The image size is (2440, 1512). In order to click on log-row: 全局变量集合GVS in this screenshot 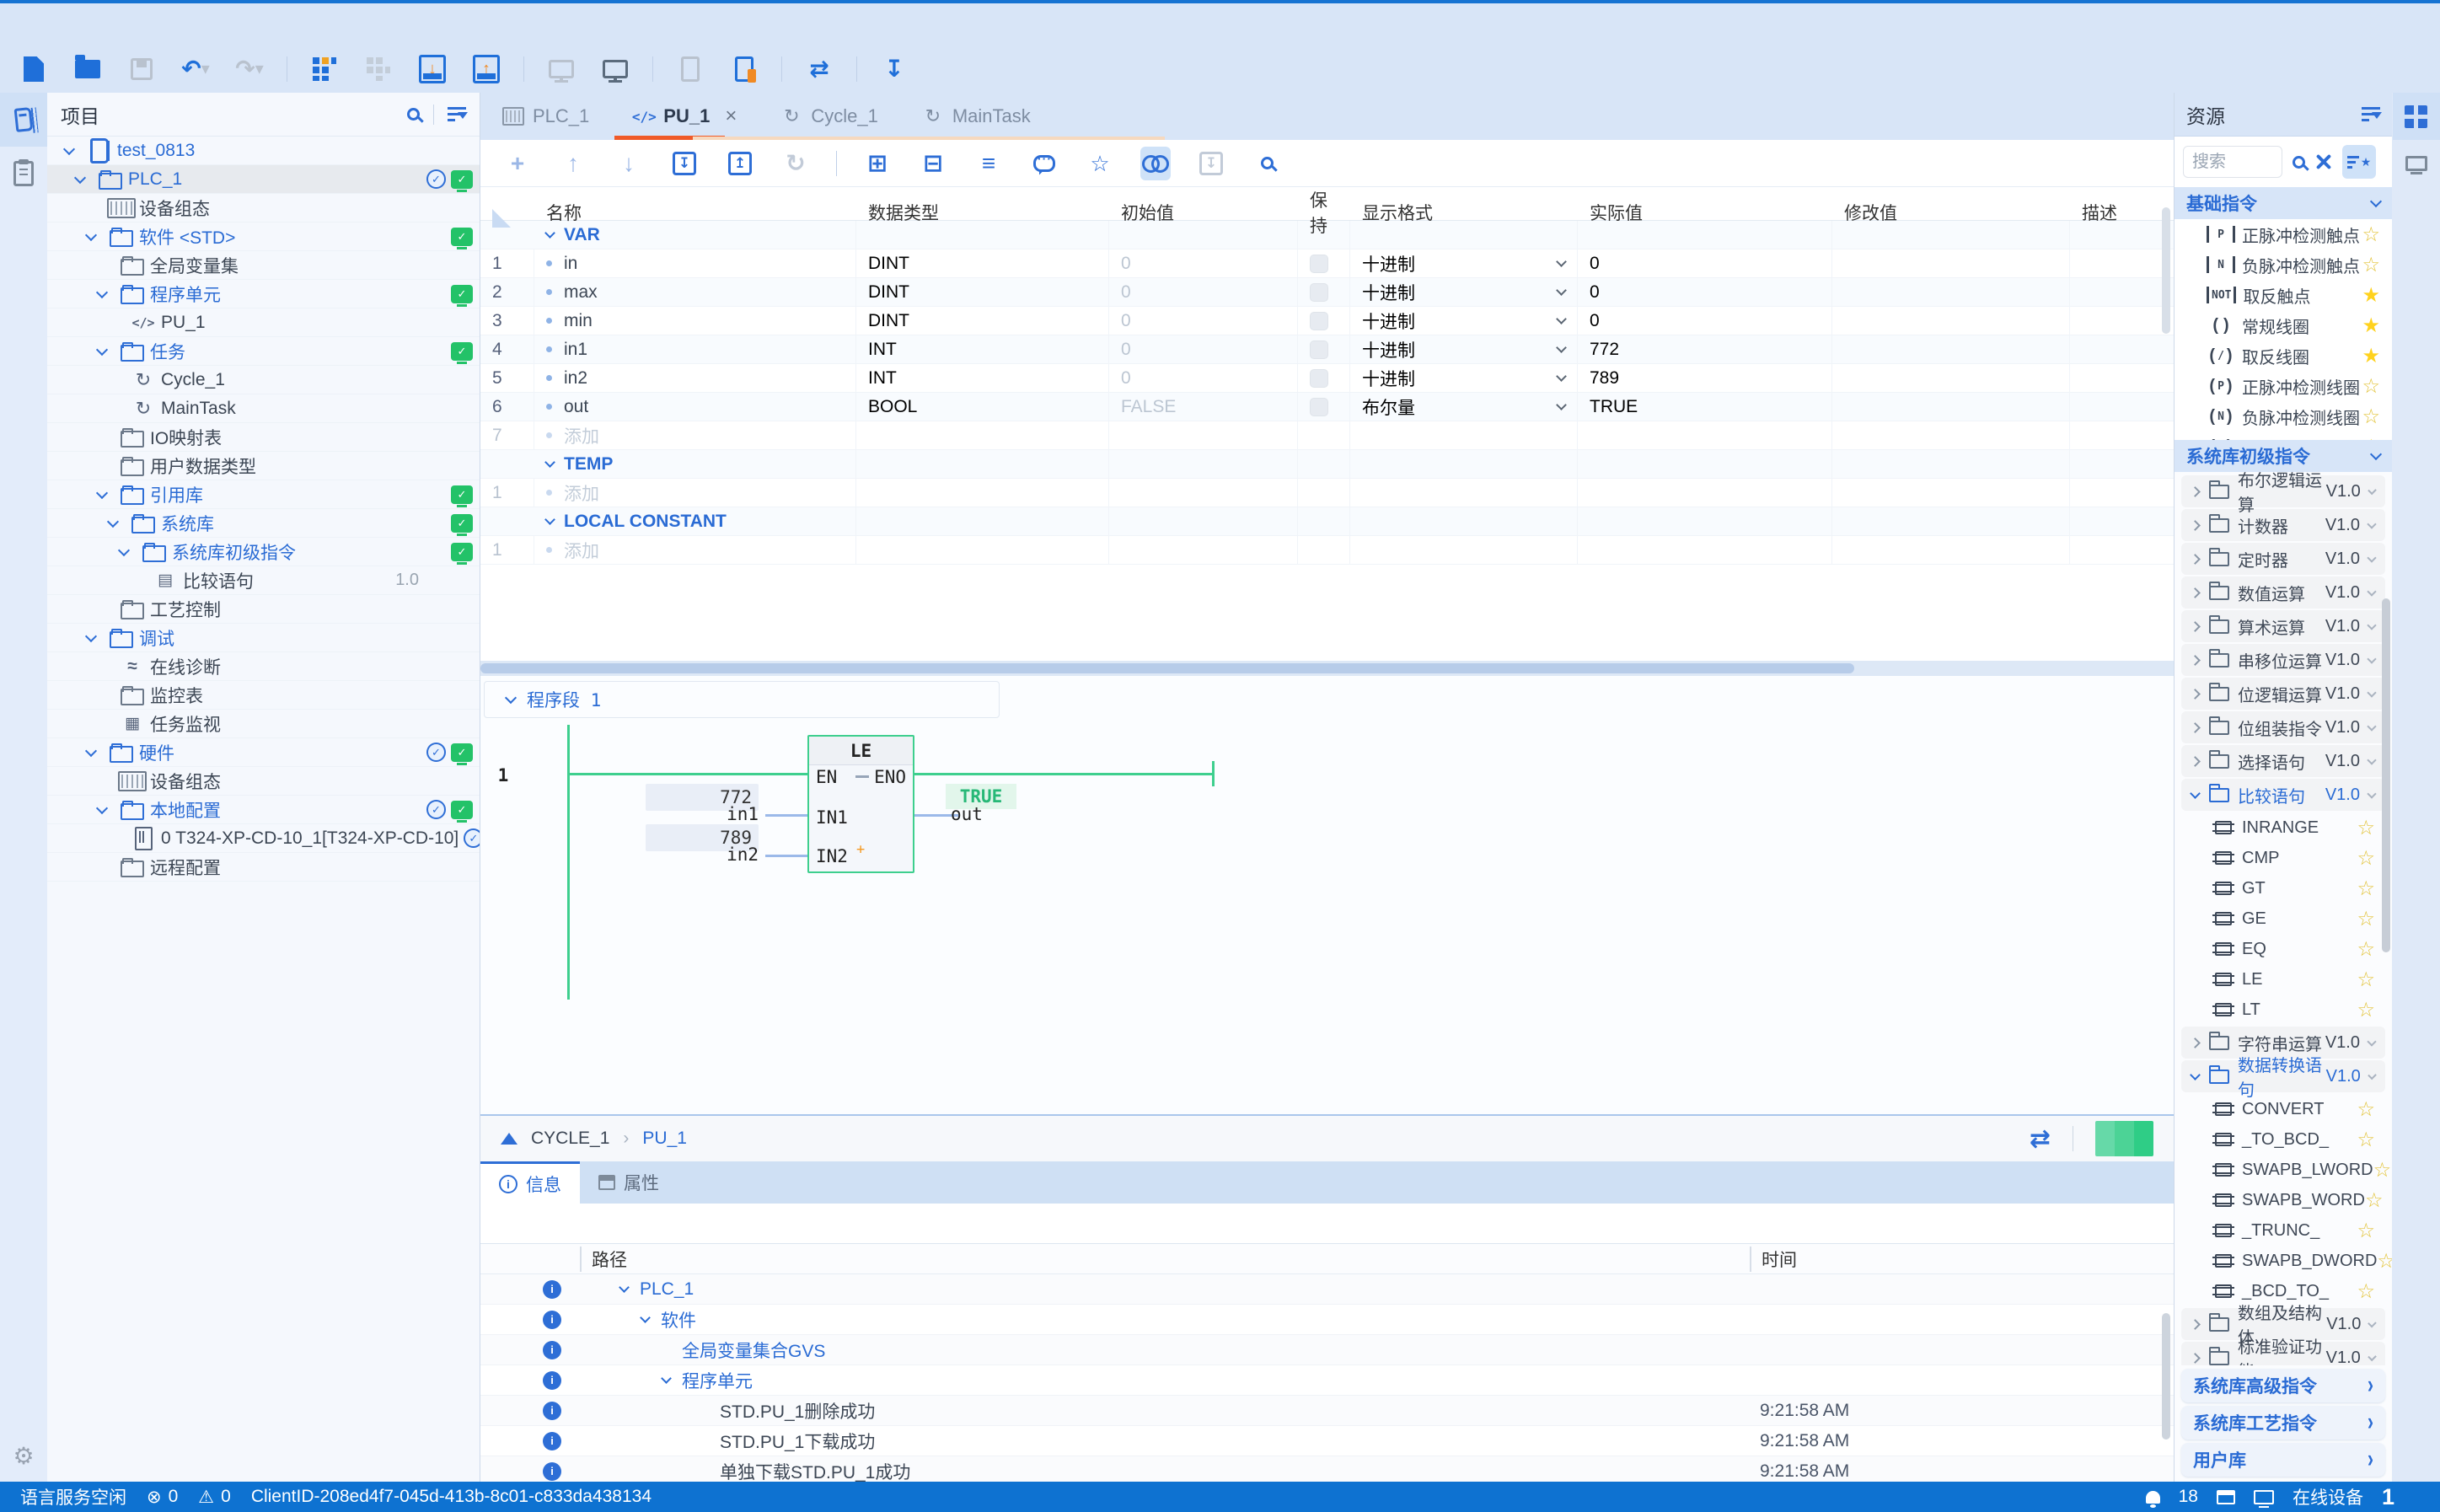, I will do `click(1327, 1350)`.